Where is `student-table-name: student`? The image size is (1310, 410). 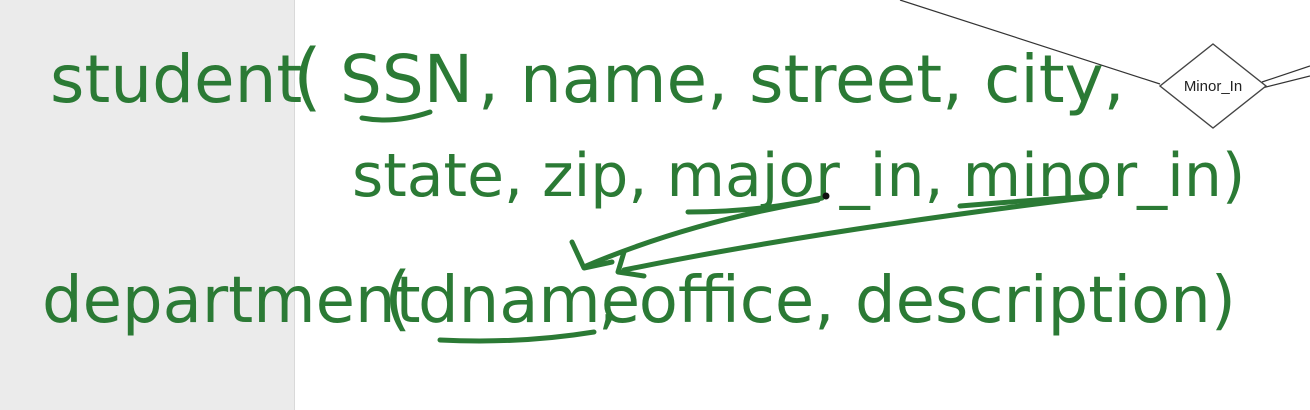
student-table-name: student is located at coordinates (176, 79).